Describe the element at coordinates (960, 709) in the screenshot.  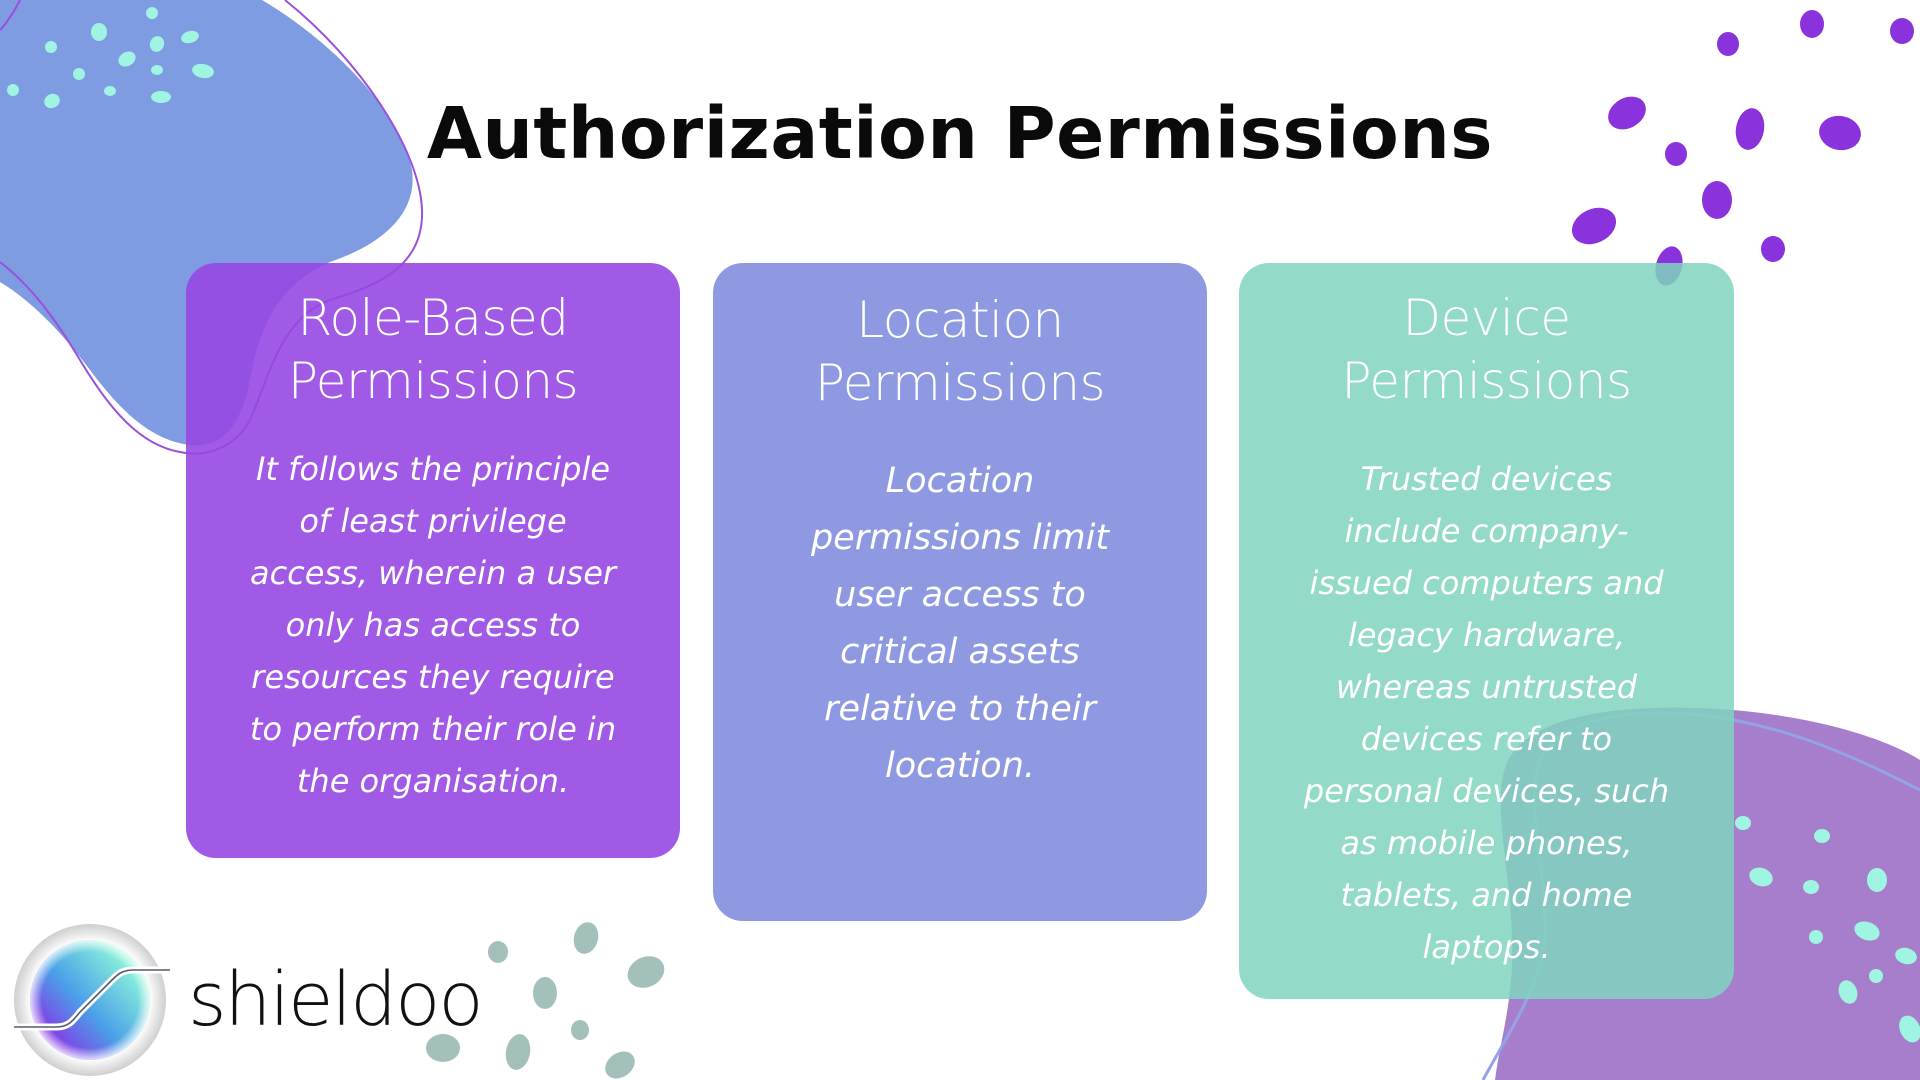
I see `card-body-line: relative to their` at that location.